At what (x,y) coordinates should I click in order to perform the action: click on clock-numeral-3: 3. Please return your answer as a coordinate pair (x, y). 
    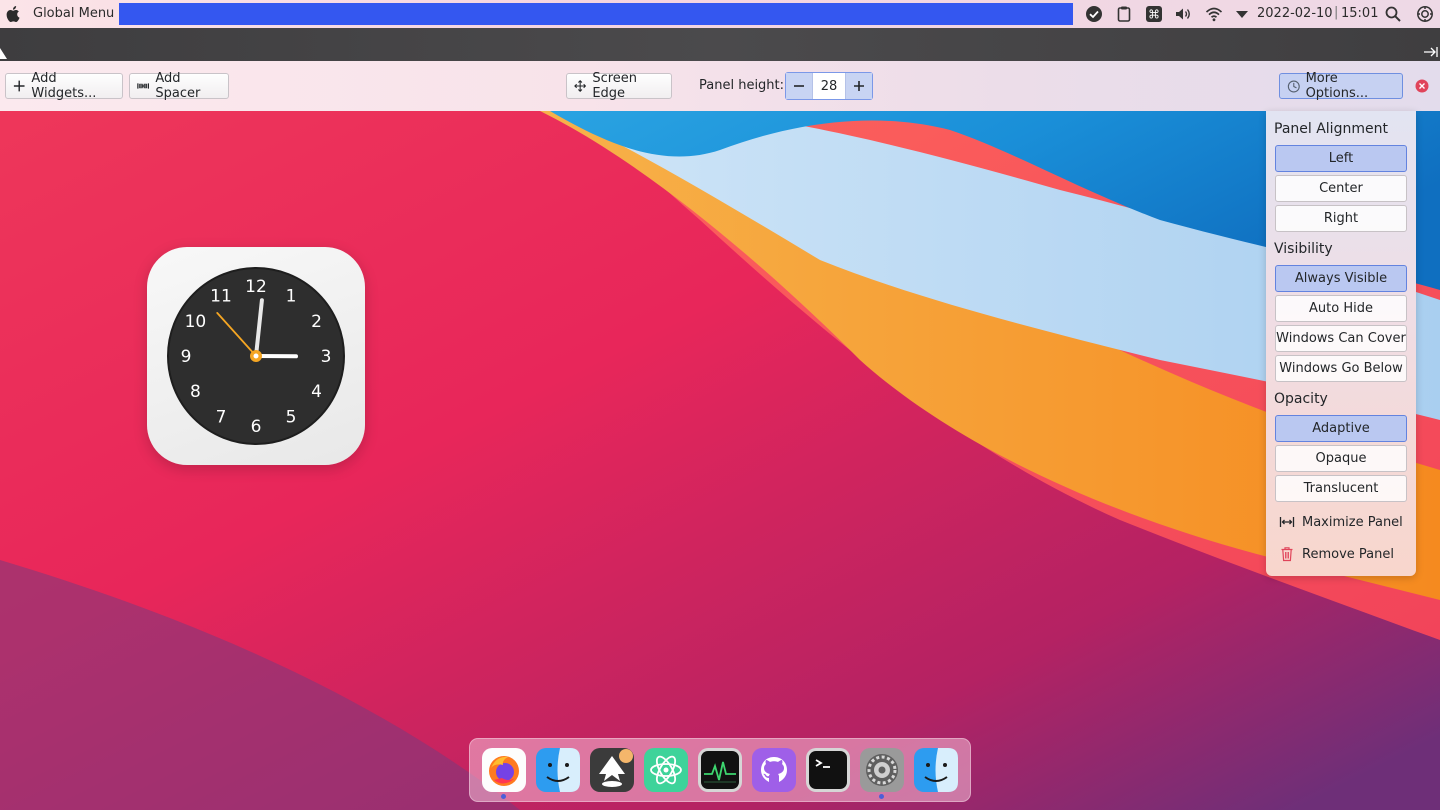
    Looking at the image, I should click on (326, 357).